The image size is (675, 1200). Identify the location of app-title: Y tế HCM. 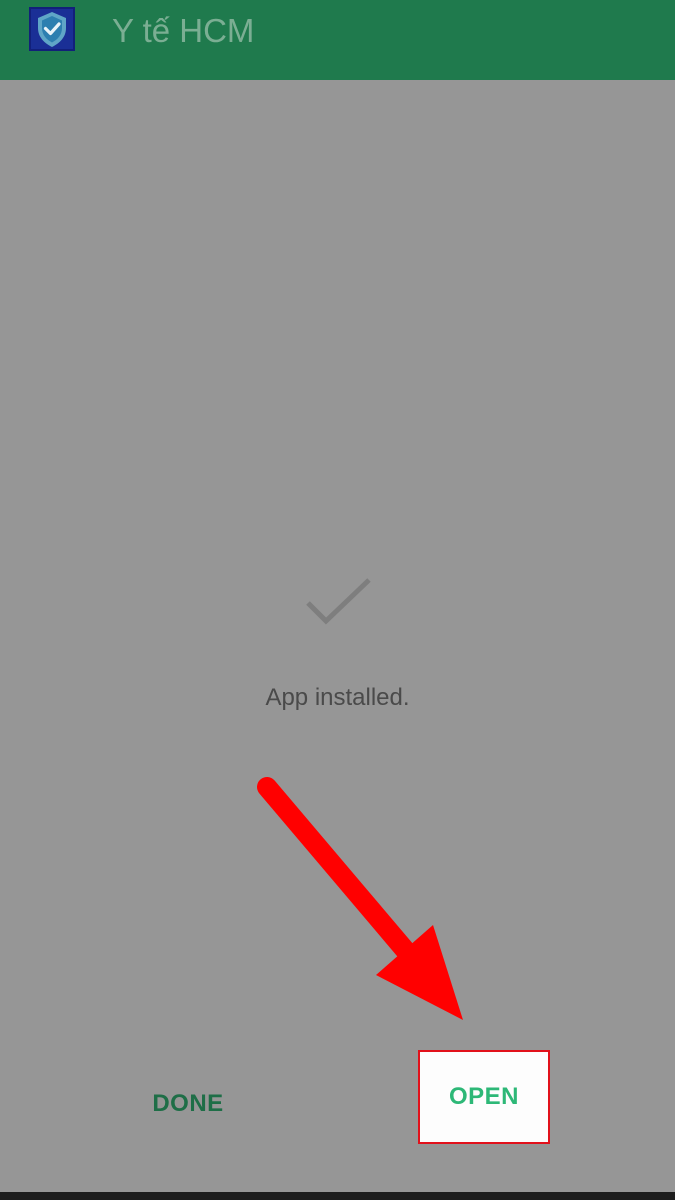
(183, 30).